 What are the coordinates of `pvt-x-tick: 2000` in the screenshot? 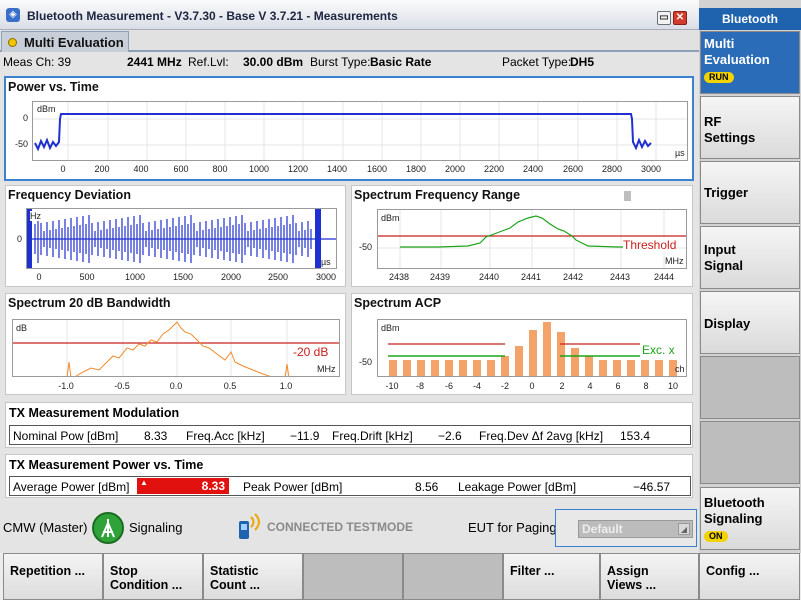 It's located at (455, 169).